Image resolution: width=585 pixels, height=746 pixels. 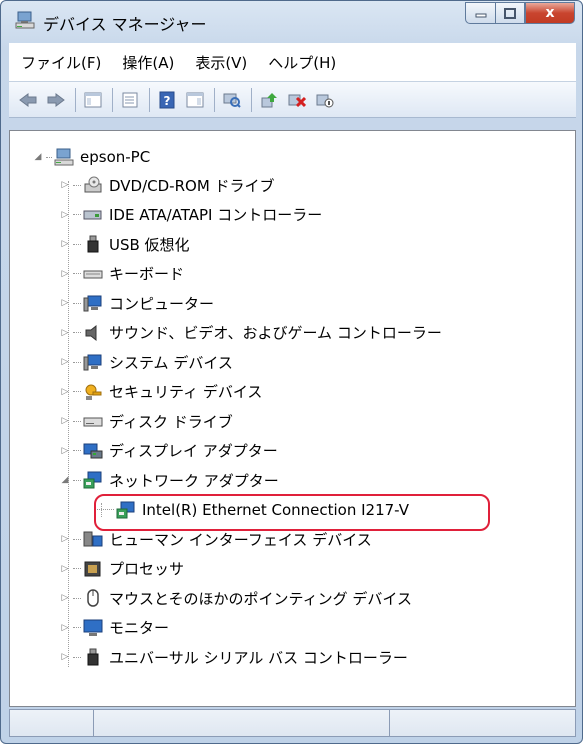 I want to click on properties-button, so click(x=130, y=100).